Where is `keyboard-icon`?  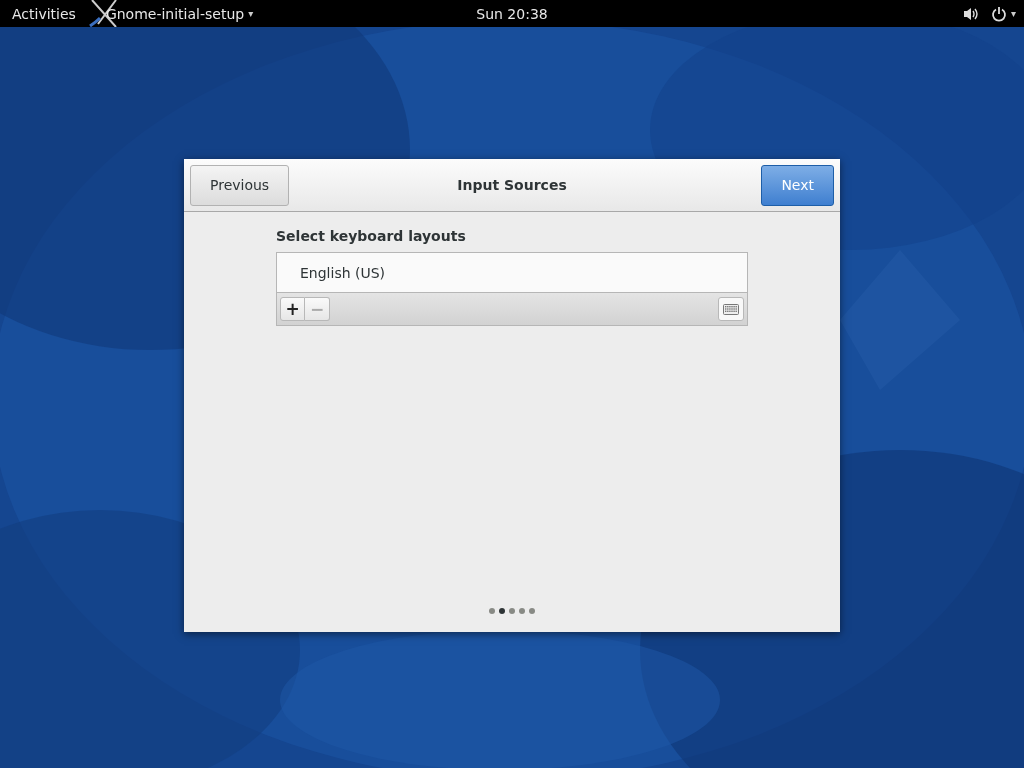
keyboard-icon is located at coordinates (731, 309).